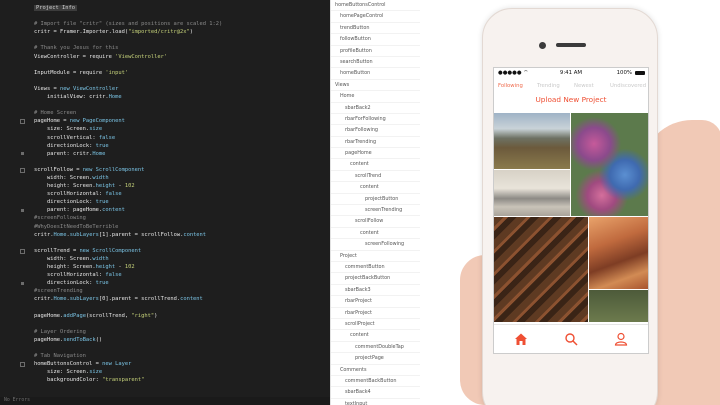 This screenshot has width=720, height=405. Describe the element at coordinates (182, 316) in the screenshot. I see `code-line: pageHome.addPage(scrollTrend, "right")` at that location.